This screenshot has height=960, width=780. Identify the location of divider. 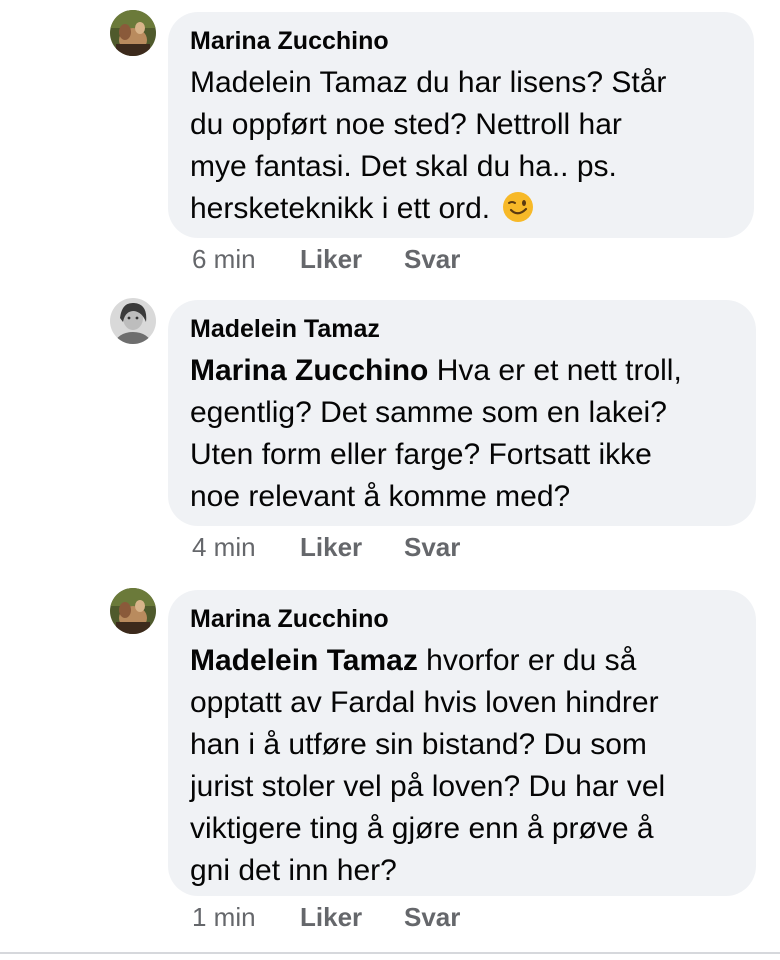
(390, 953).